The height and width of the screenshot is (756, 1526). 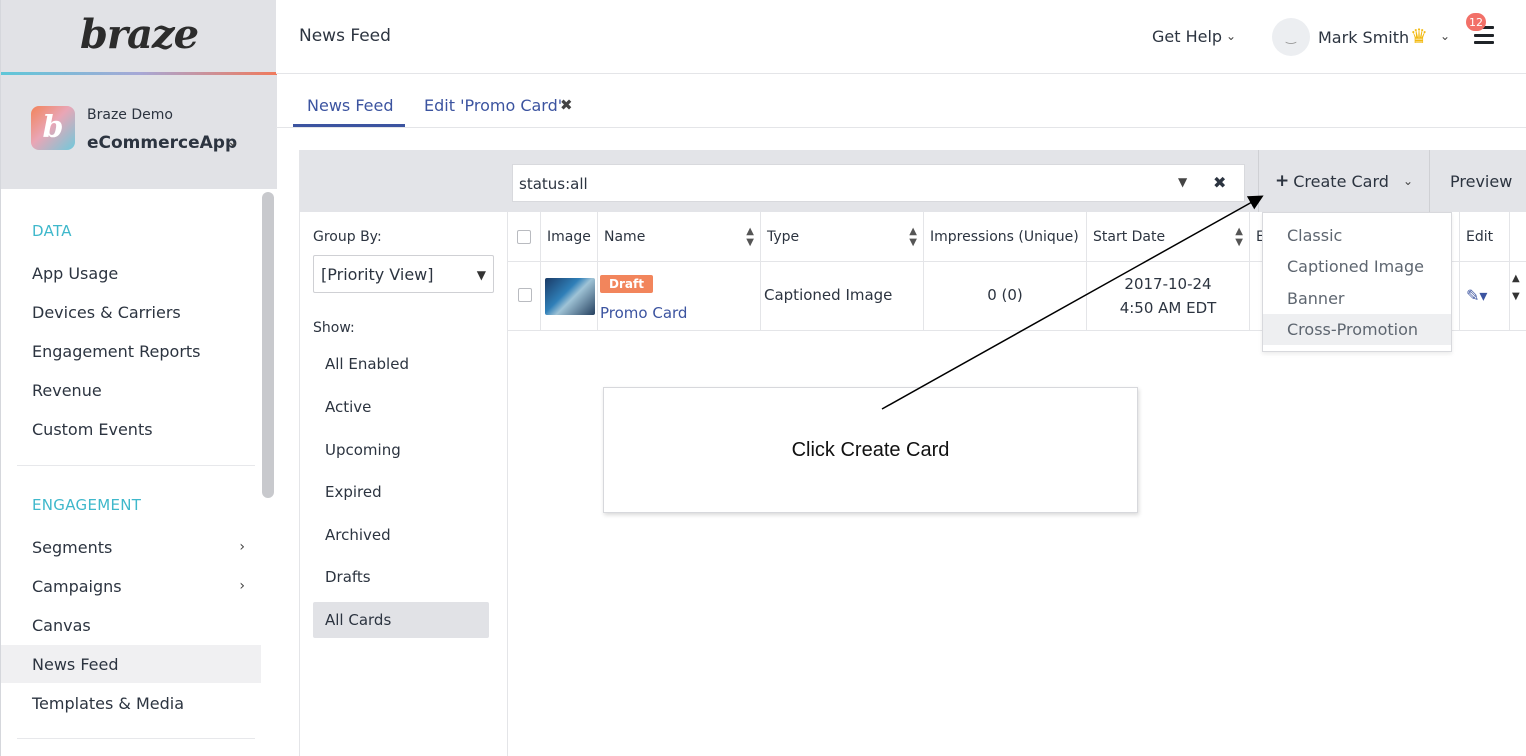 I want to click on sidebar-item-app-usage: App Usage, so click(x=131, y=273).